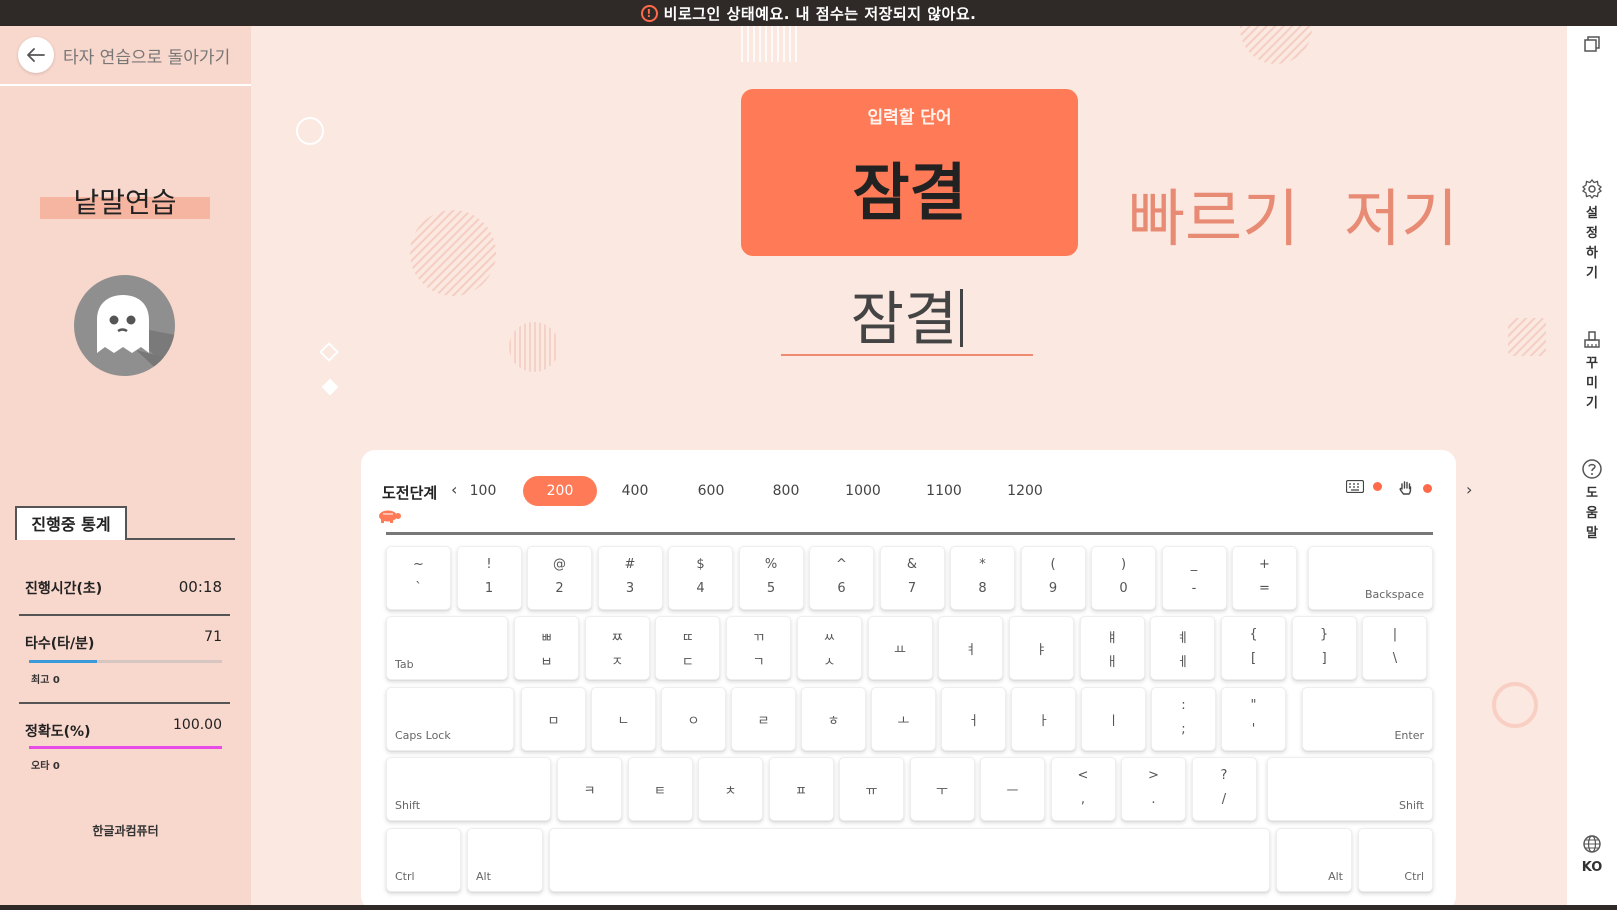  Describe the element at coordinates (559, 578) in the screenshot. I see `key: @2` at that location.